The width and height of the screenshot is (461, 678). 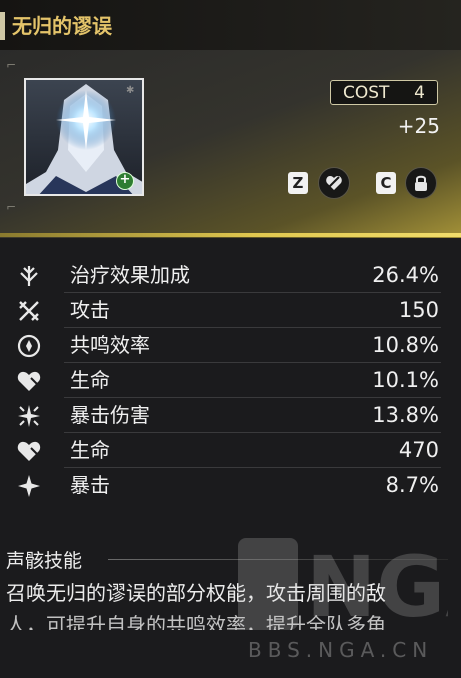 What do you see at coordinates (419, 92) in the screenshot?
I see `cost-value: 4` at bounding box center [419, 92].